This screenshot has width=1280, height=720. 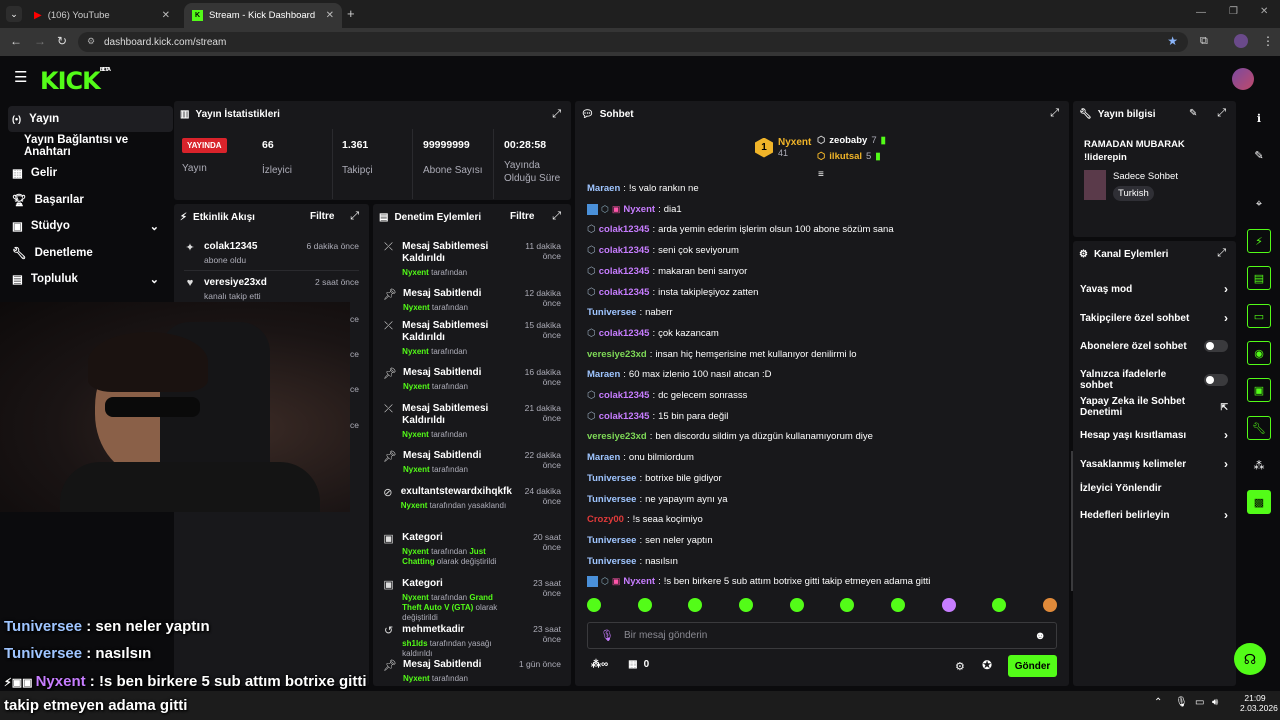 I want to click on category-icon: ▣, so click(x=388, y=539).